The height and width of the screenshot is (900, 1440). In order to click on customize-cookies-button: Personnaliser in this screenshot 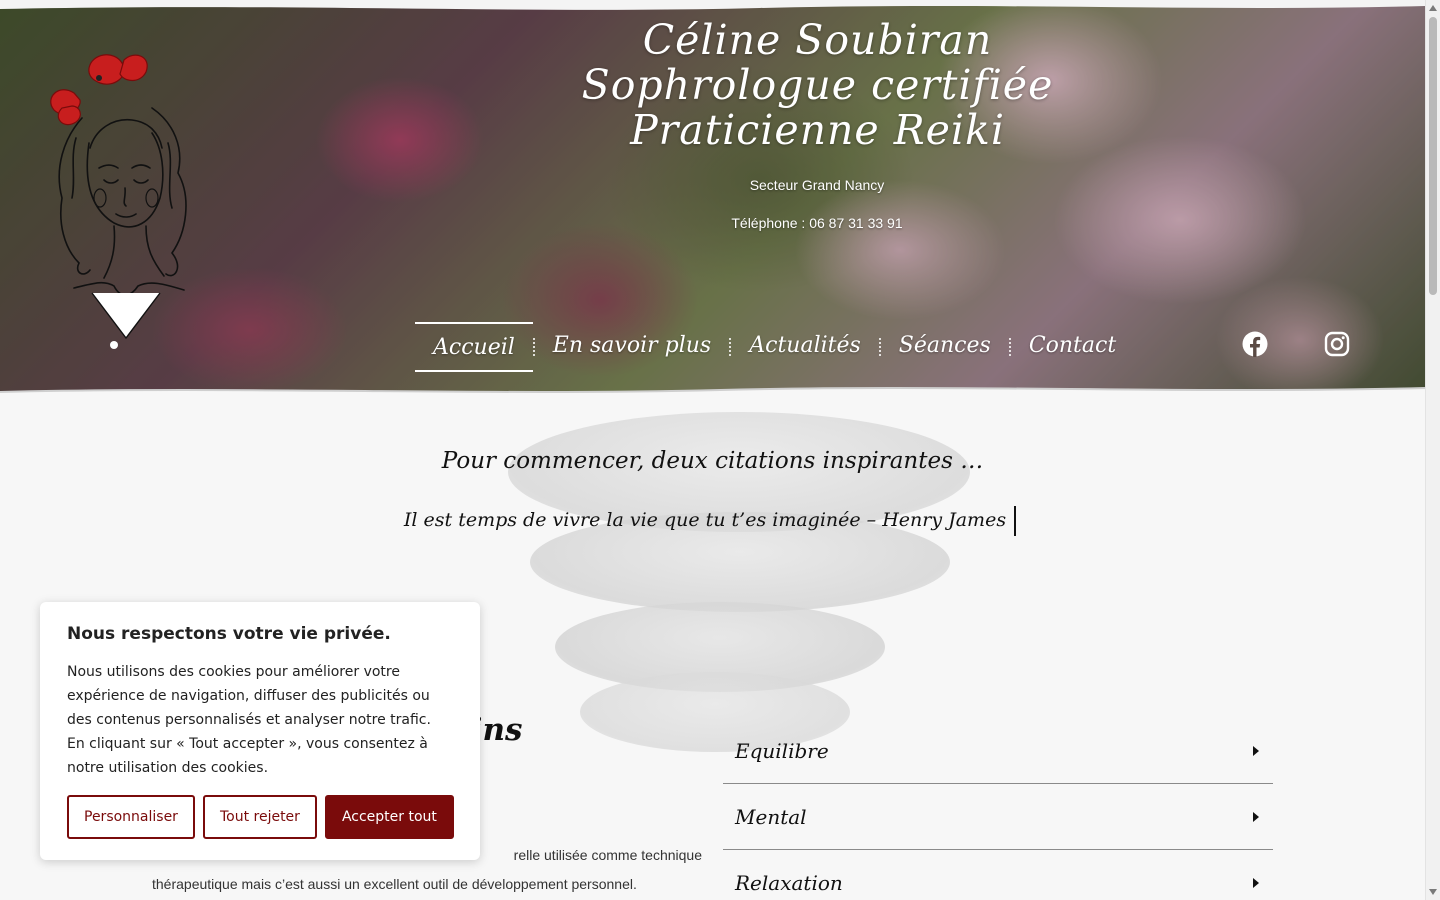, I will do `click(131, 817)`.